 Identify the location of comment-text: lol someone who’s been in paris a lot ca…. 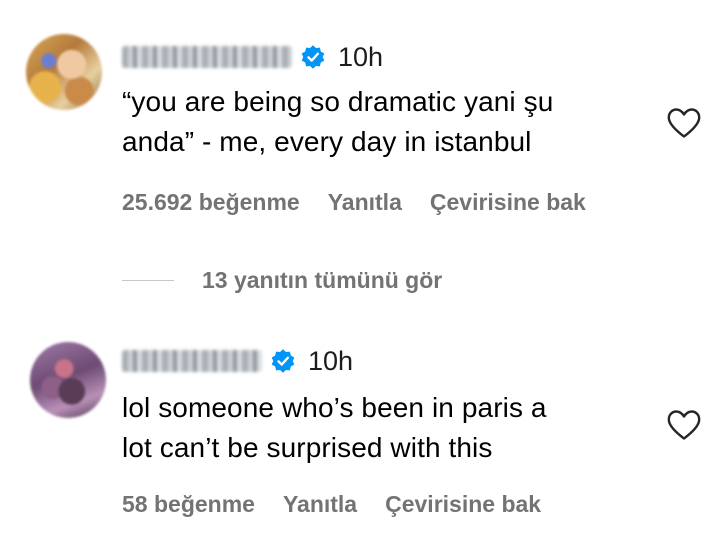
(392, 428).